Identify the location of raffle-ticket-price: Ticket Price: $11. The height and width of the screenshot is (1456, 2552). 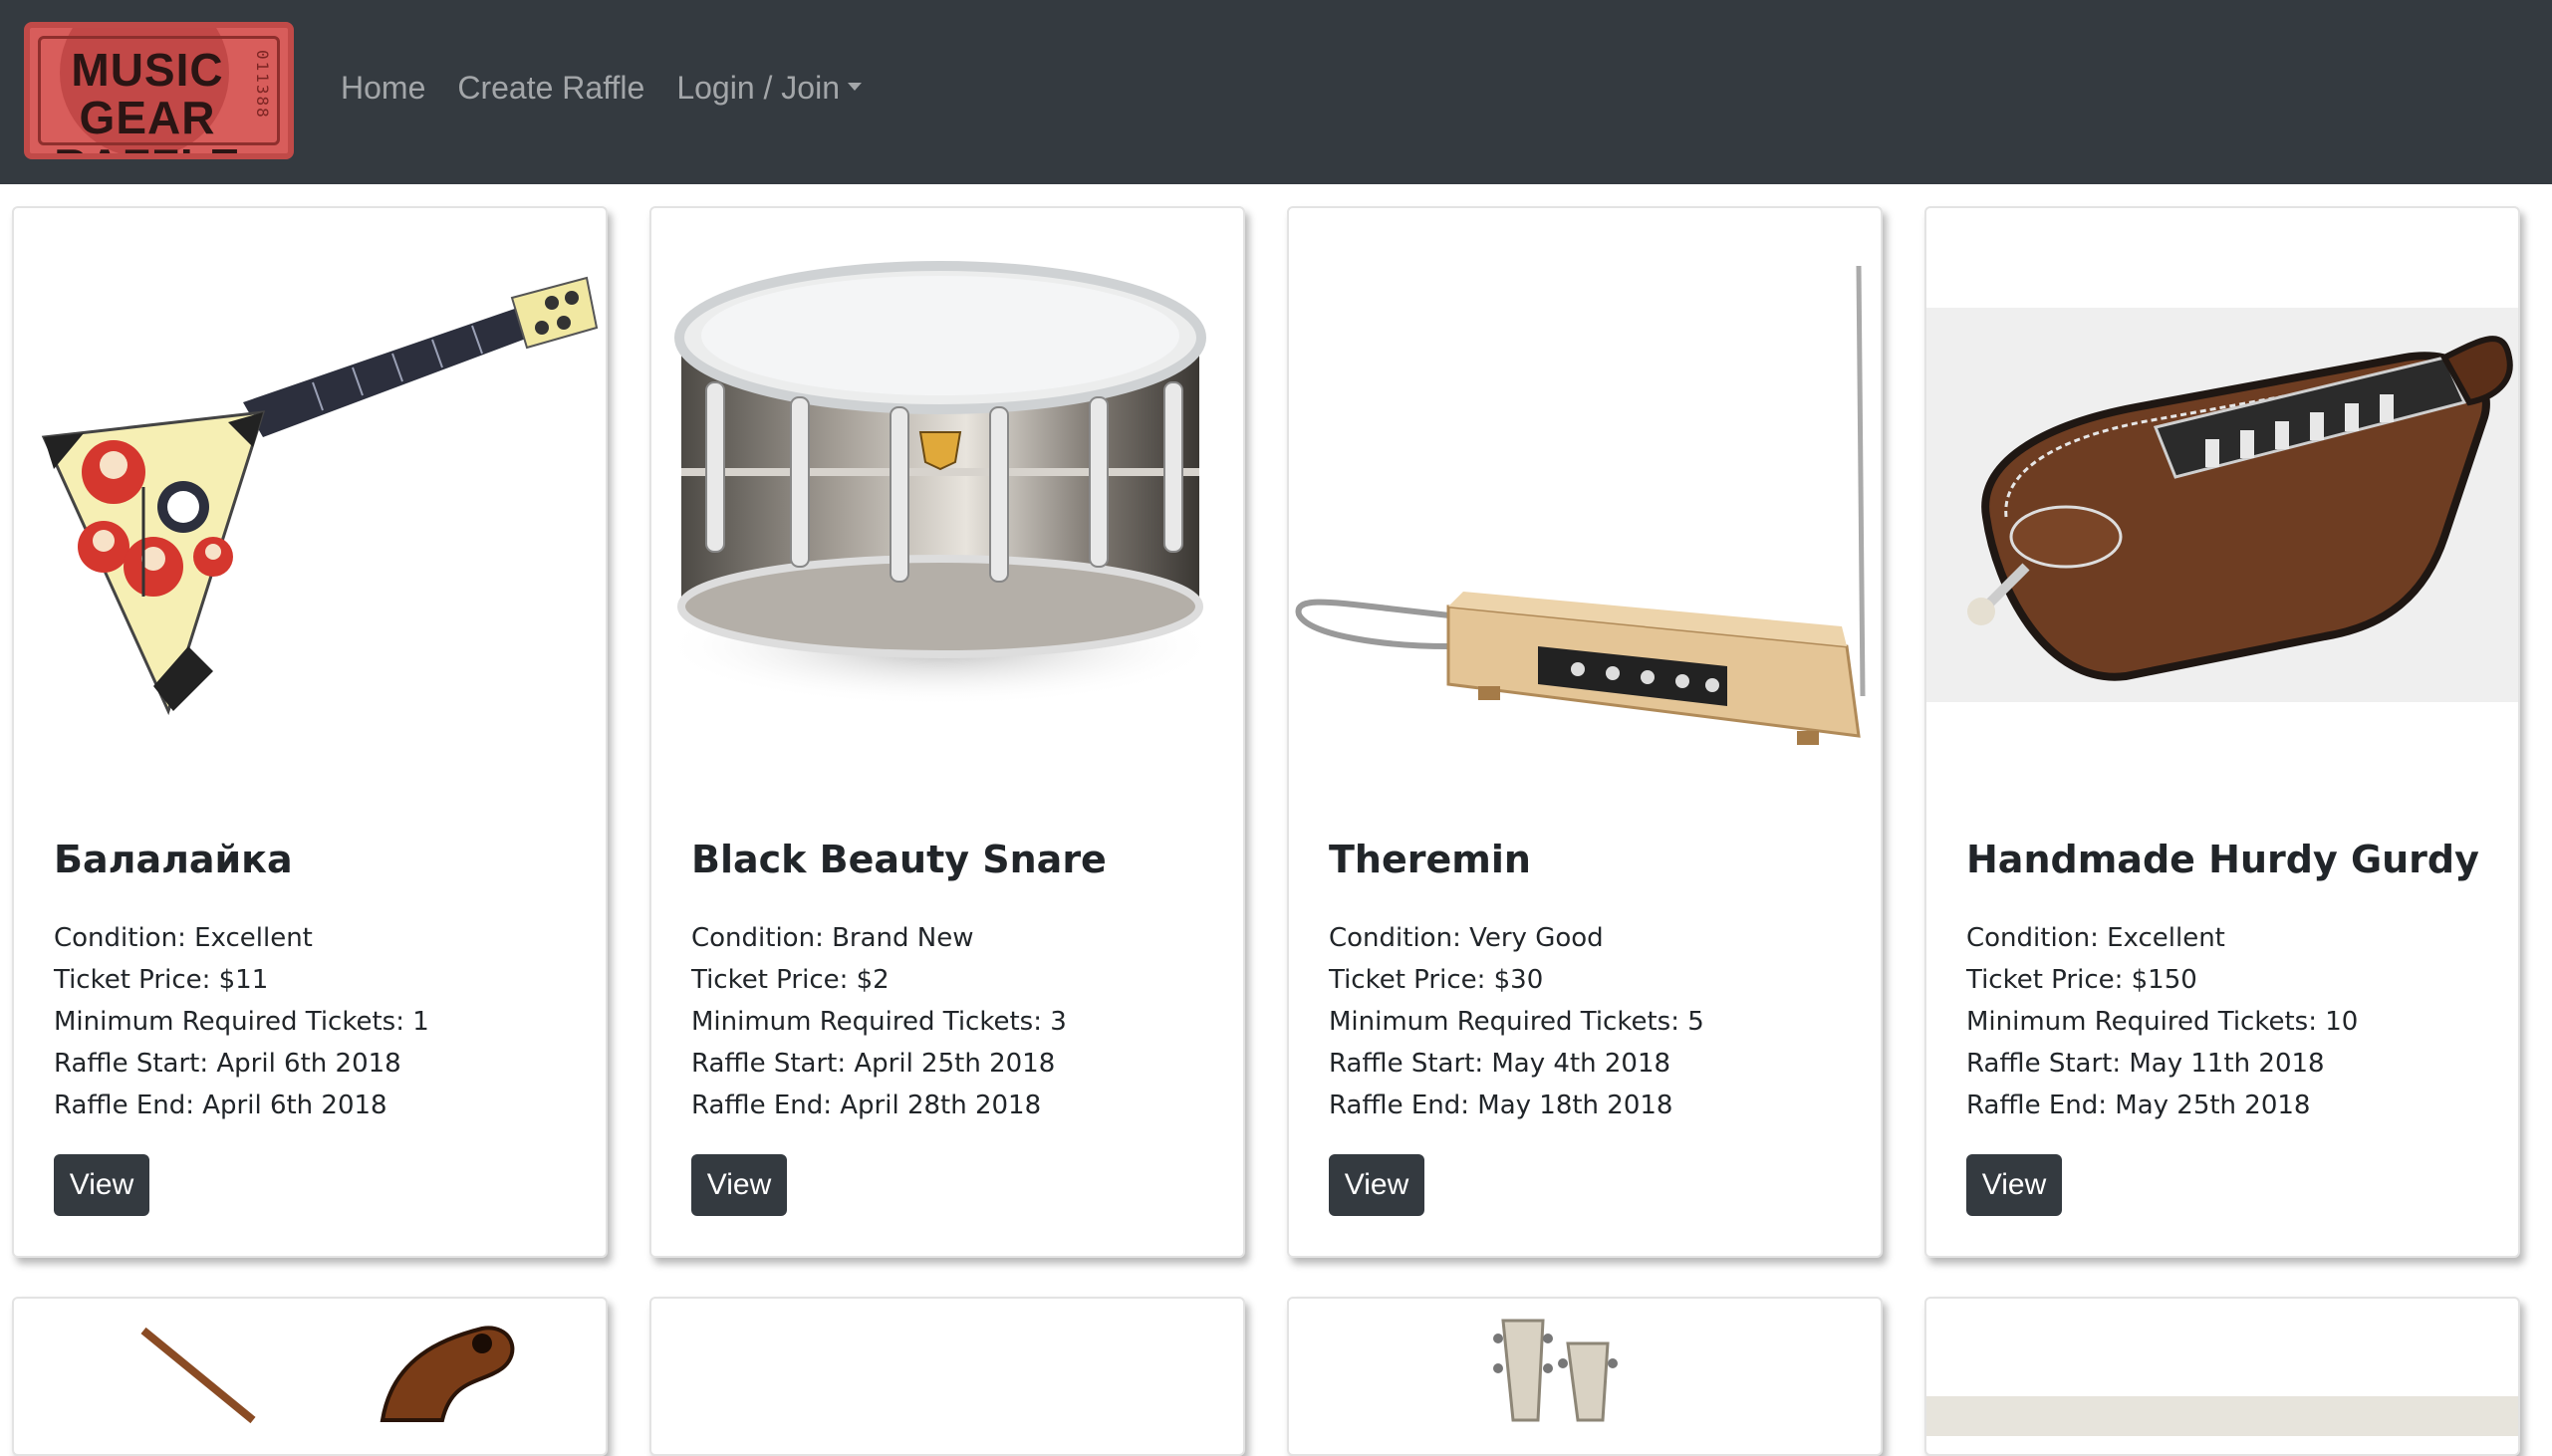
(161, 980).